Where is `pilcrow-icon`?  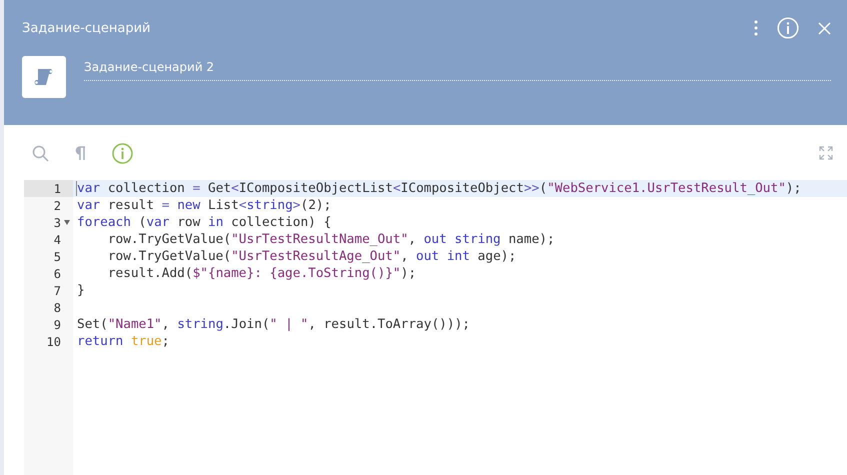 pilcrow-icon is located at coordinates (80, 153).